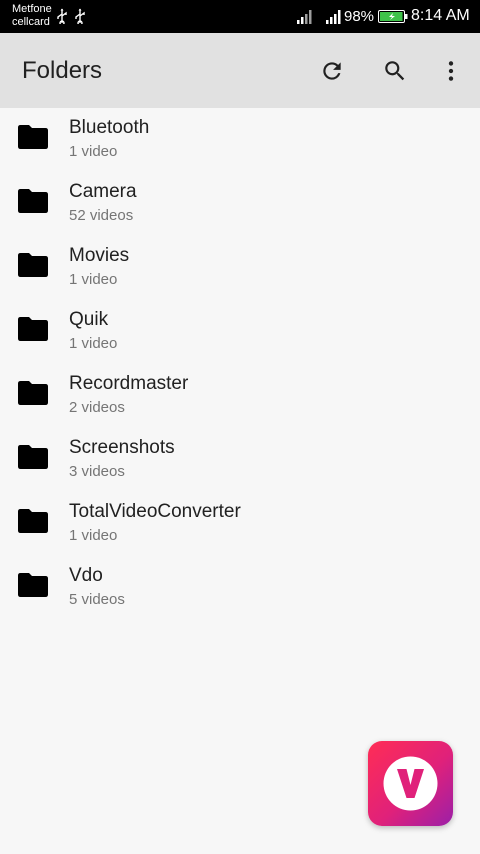  I want to click on folder-list-item: TotalVideoConverter 1 video, so click(240, 527).